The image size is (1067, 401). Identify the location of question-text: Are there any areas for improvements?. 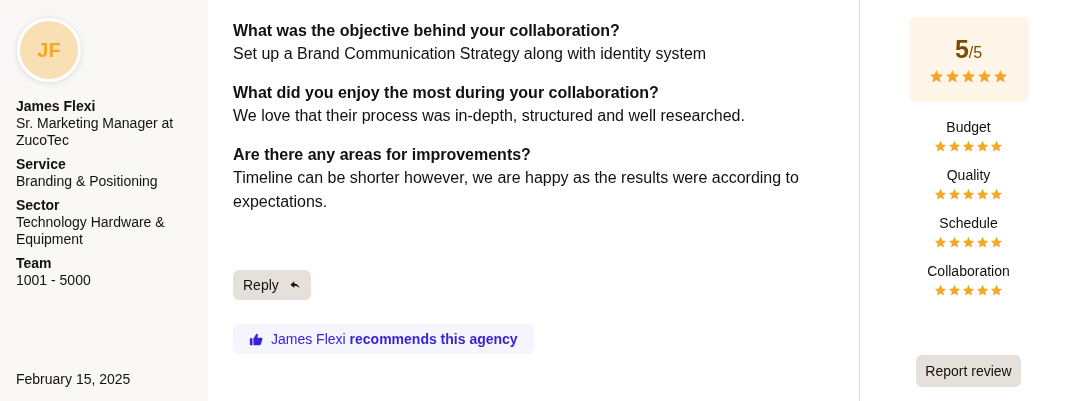
(382, 155).